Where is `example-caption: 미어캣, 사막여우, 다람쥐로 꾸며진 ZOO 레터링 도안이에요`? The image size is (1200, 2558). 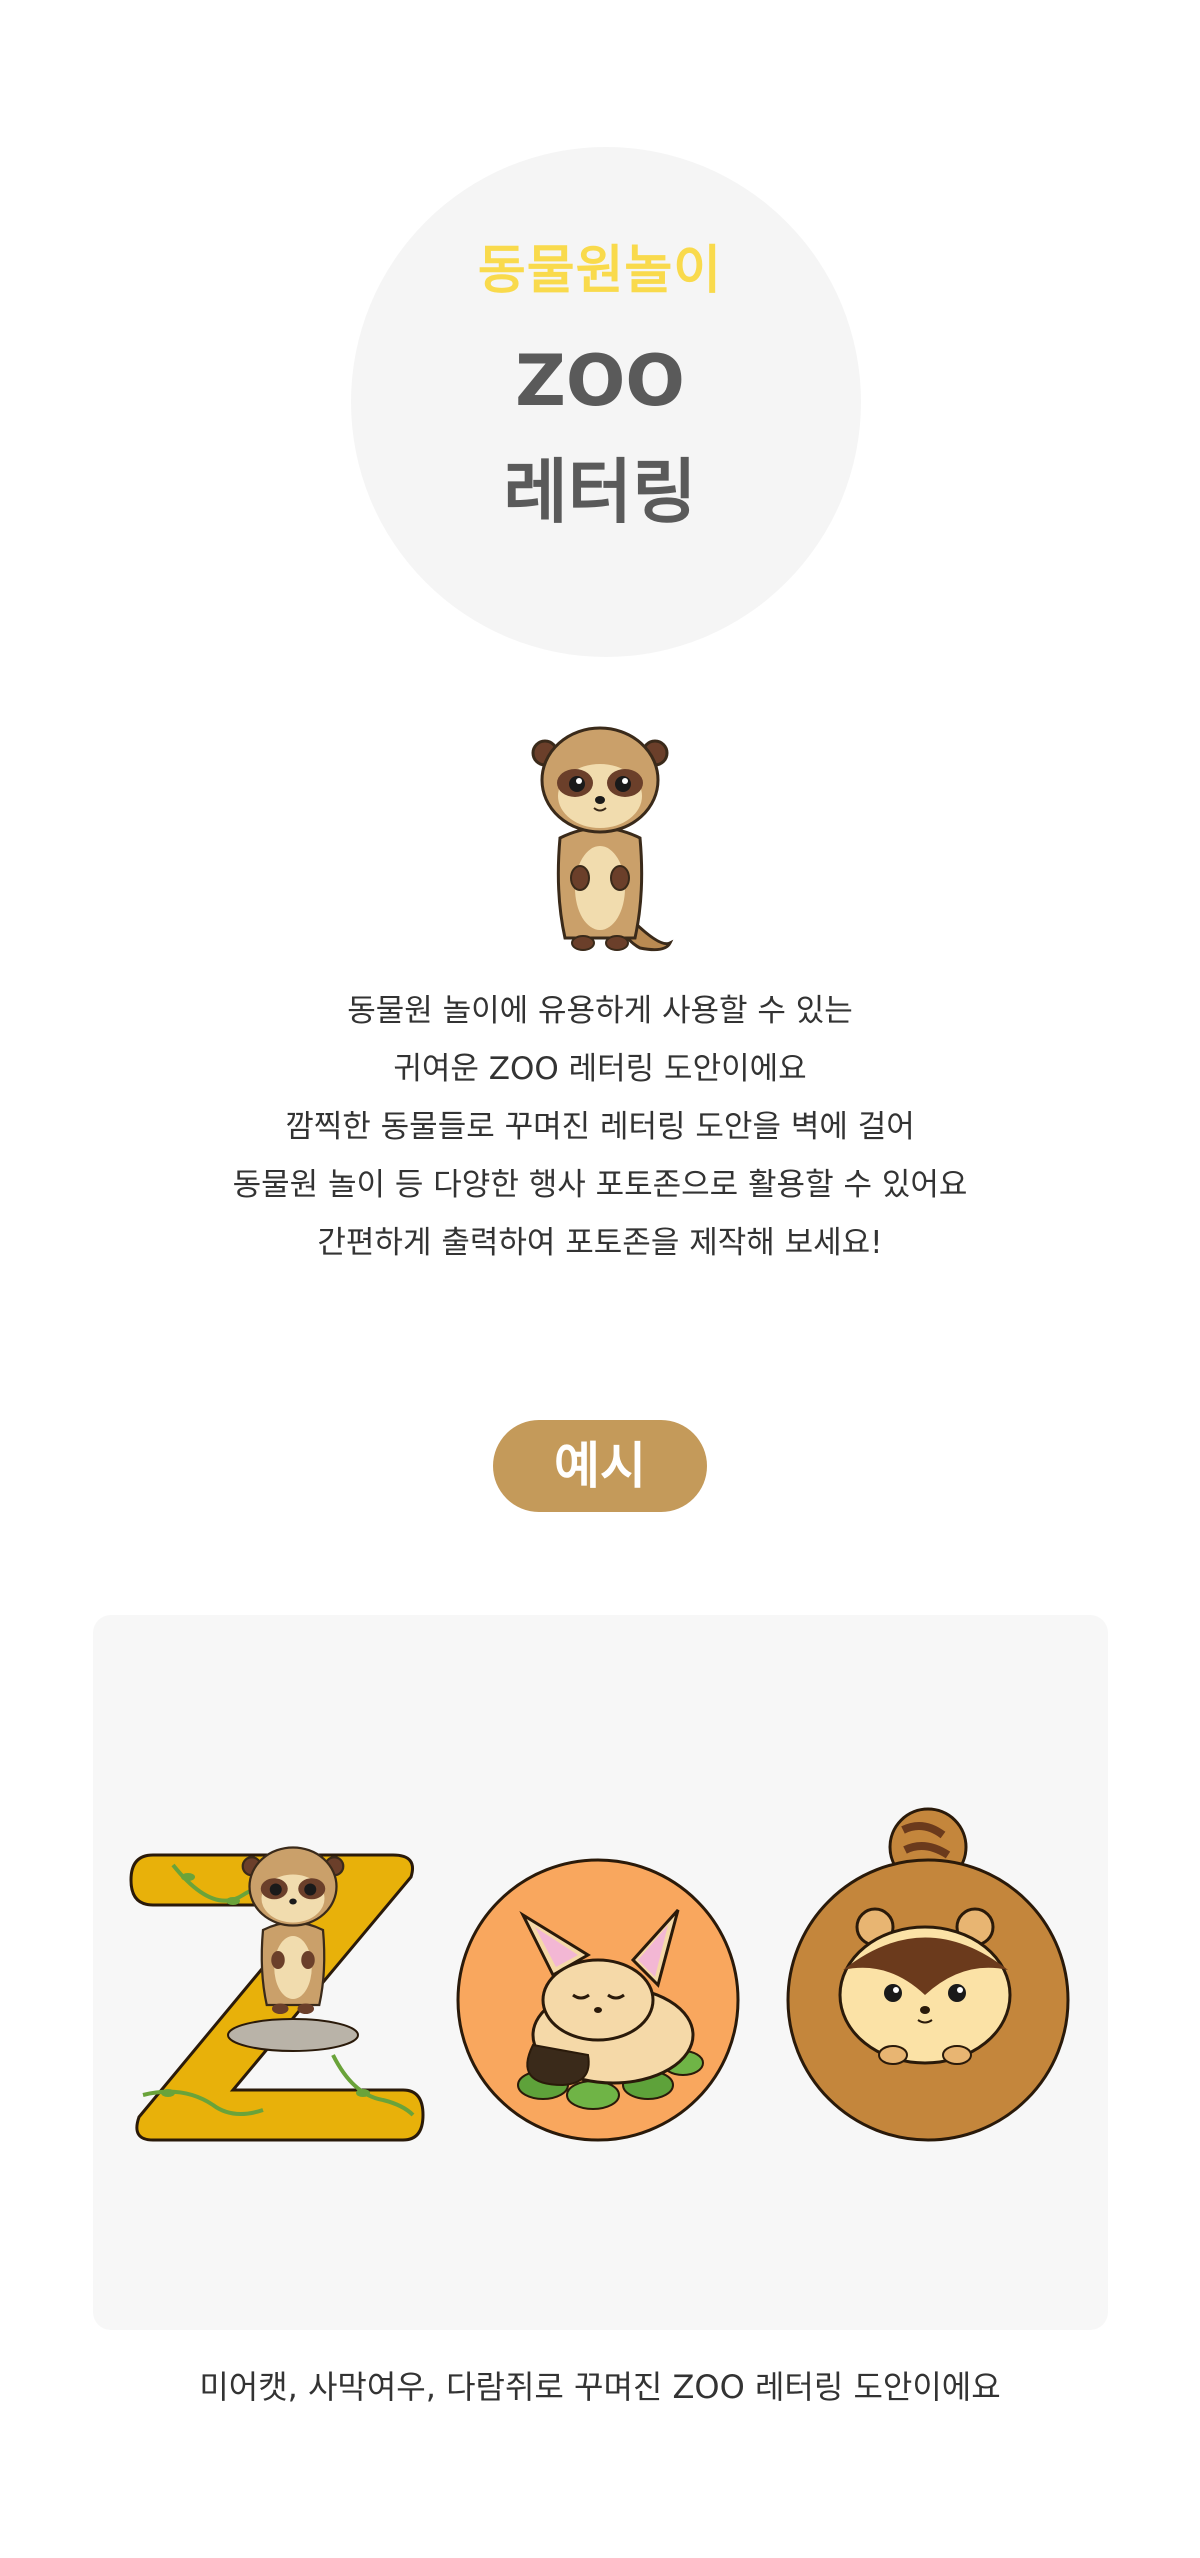 example-caption: 미어캣, 사막여우, 다람쥐로 꾸며진 ZOO 레터링 도안이에요 is located at coordinates (600, 2387).